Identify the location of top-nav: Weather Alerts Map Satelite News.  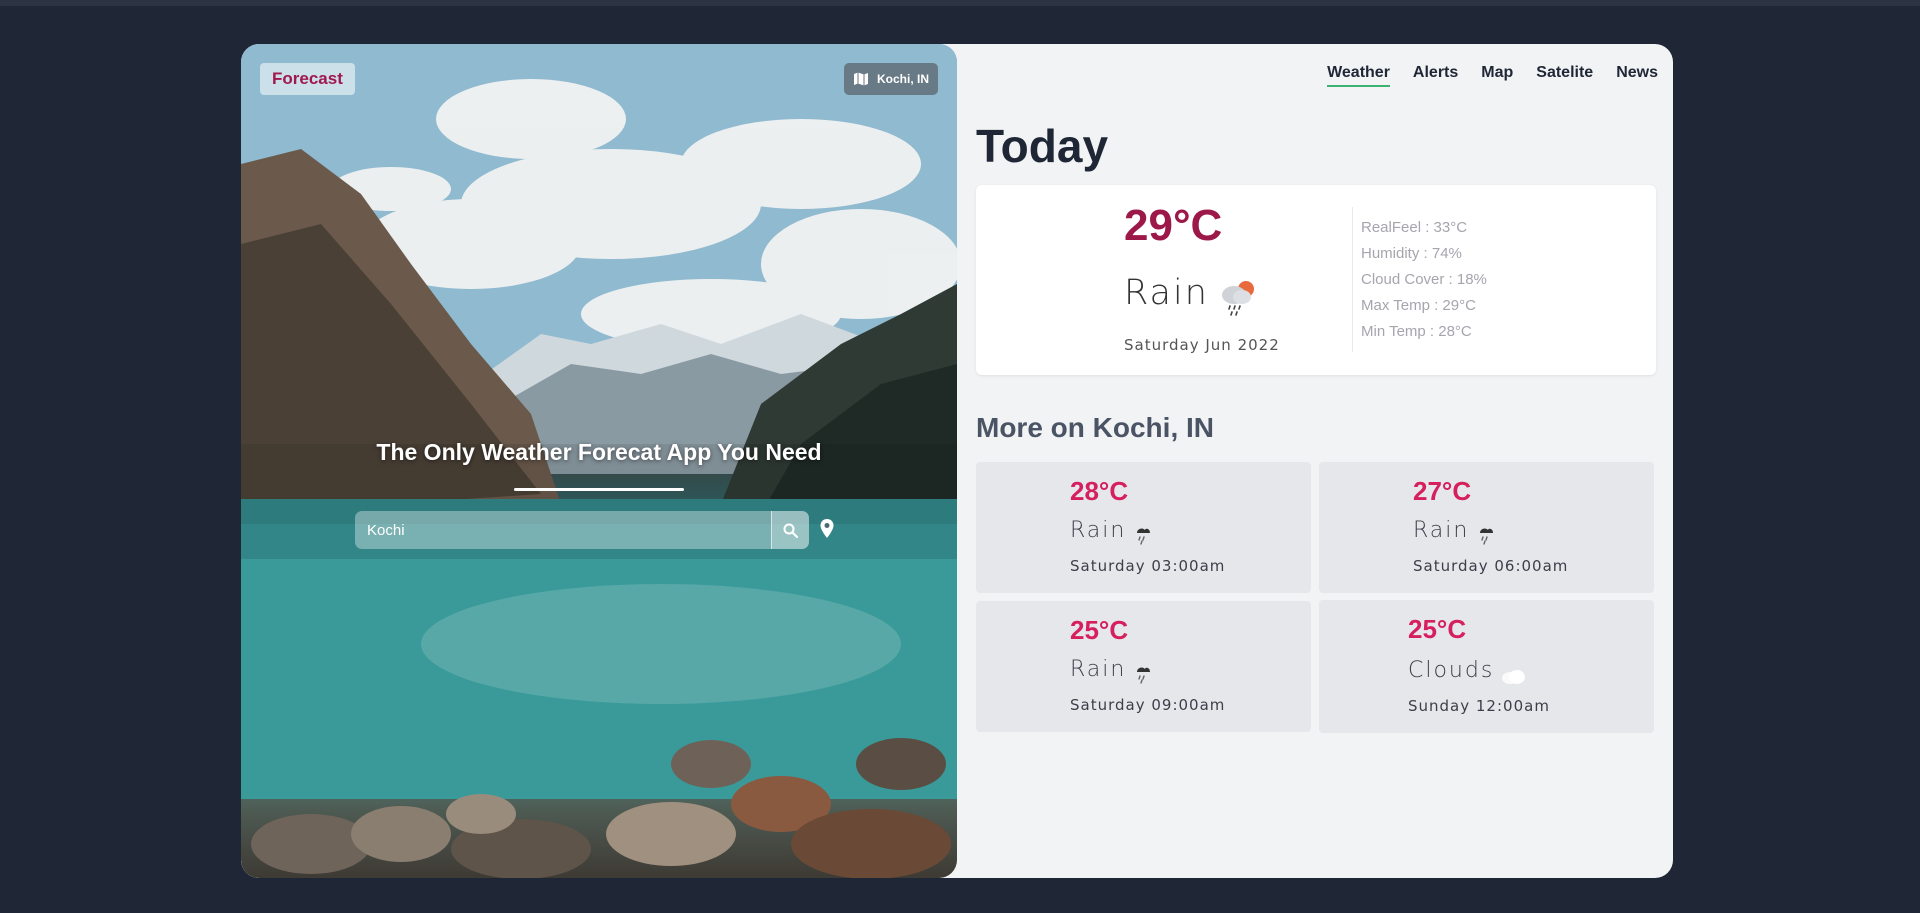
(1492, 75).